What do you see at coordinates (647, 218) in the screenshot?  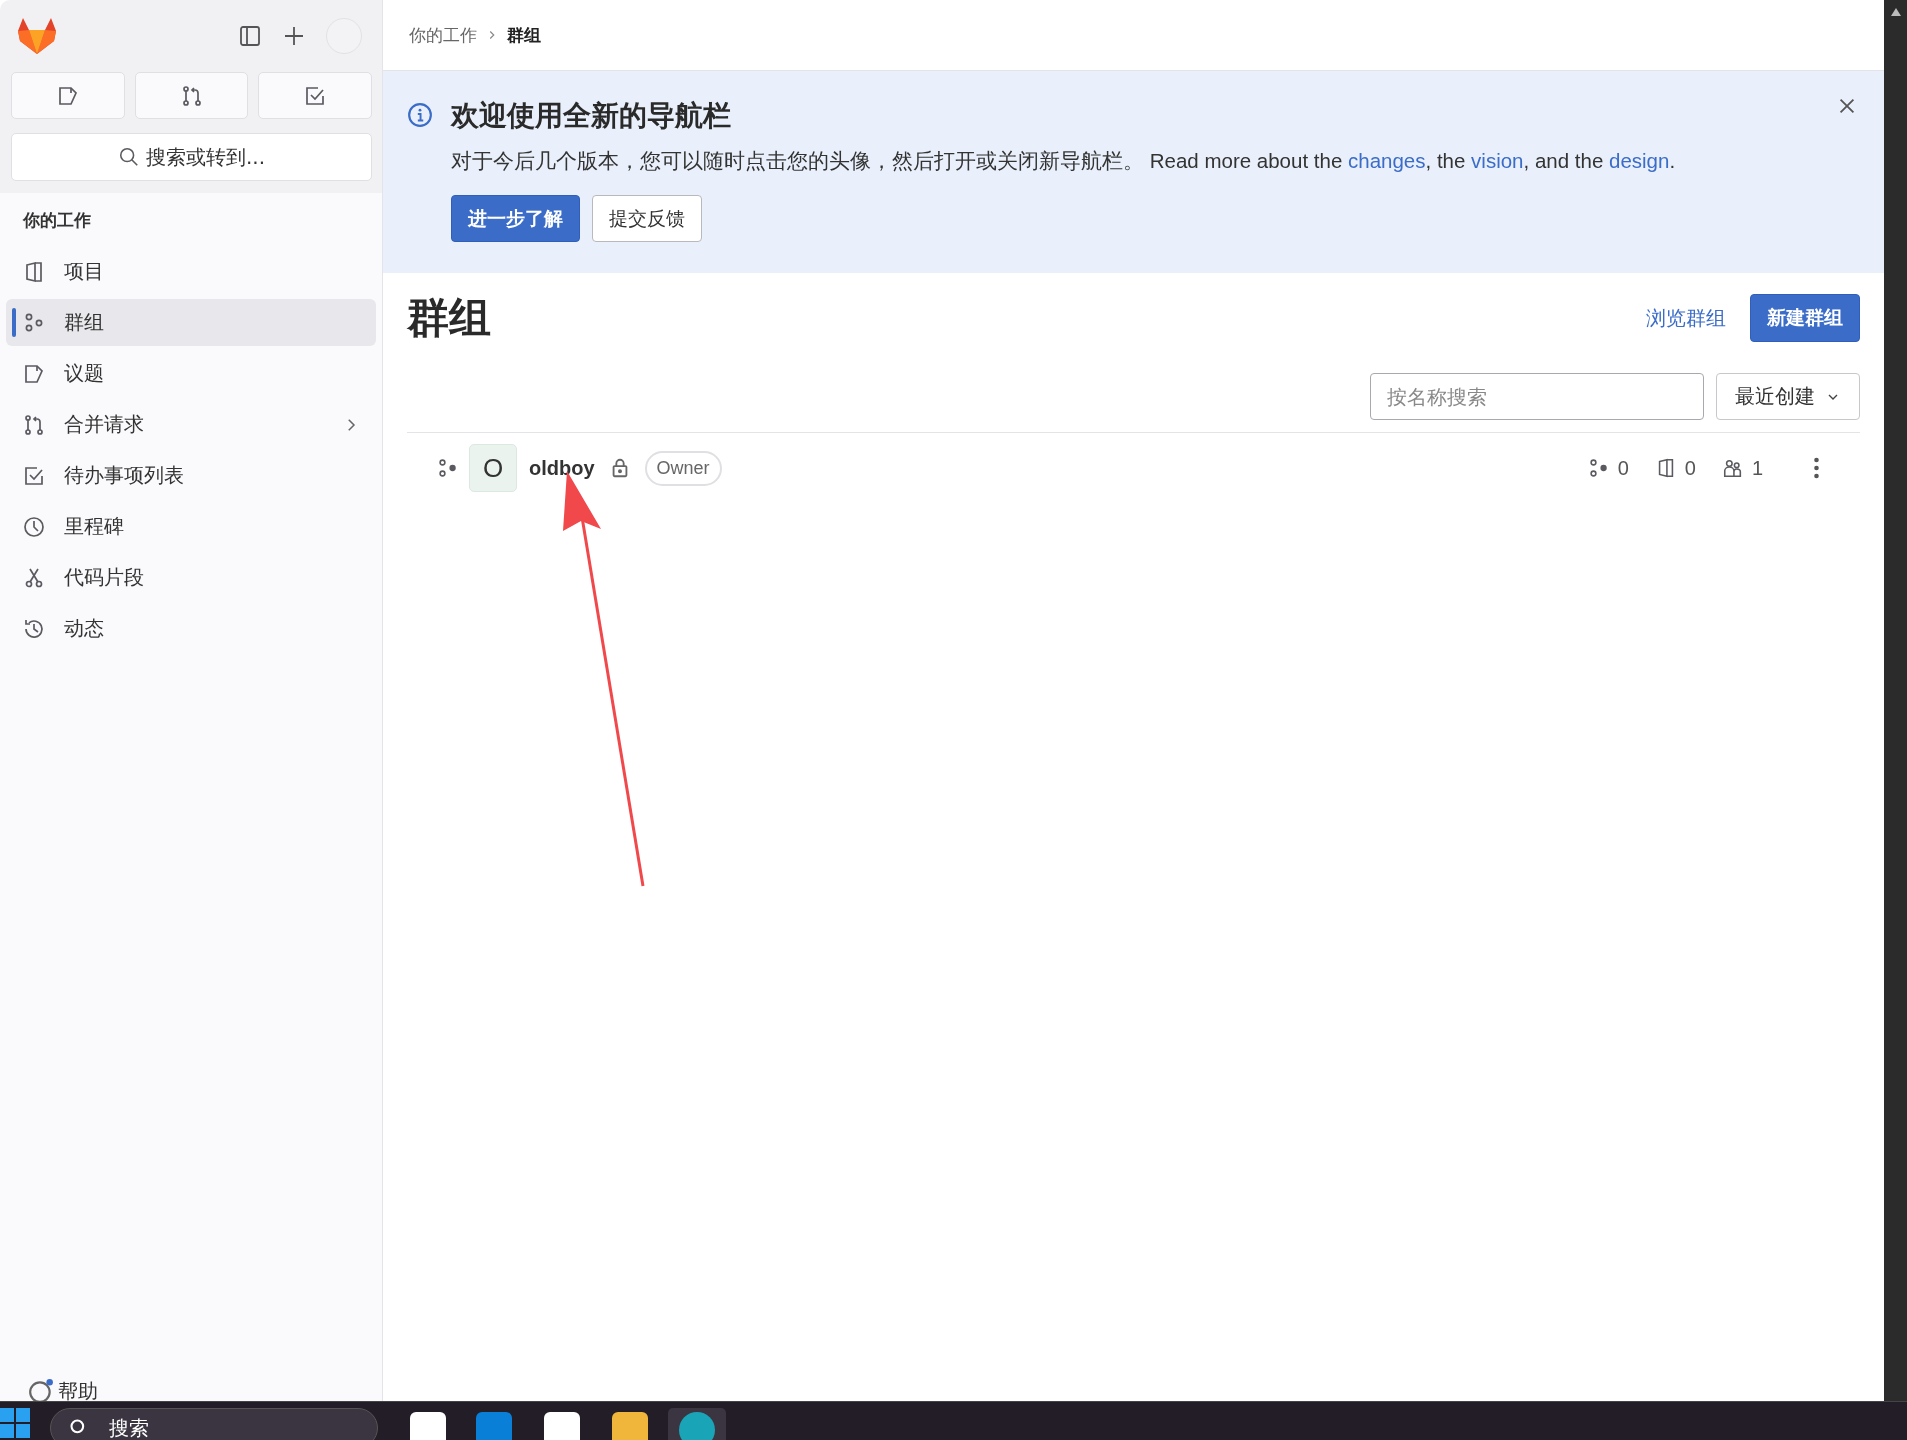 I see `feedback-button: 提交反馈` at bounding box center [647, 218].